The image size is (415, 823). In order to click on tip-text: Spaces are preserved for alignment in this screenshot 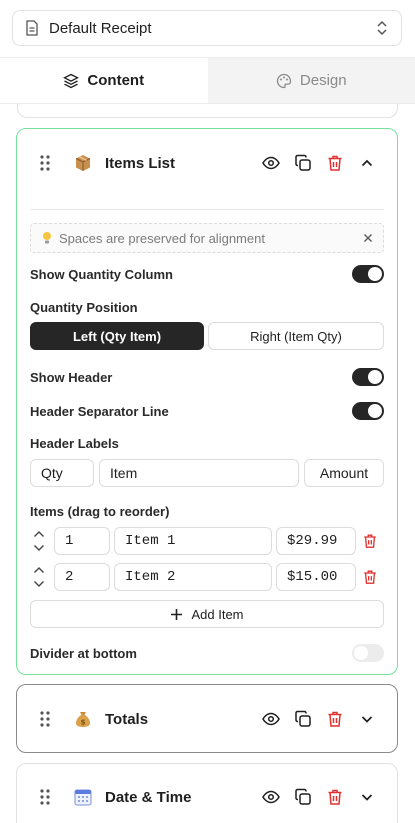, I will do `click(162, 238)`.